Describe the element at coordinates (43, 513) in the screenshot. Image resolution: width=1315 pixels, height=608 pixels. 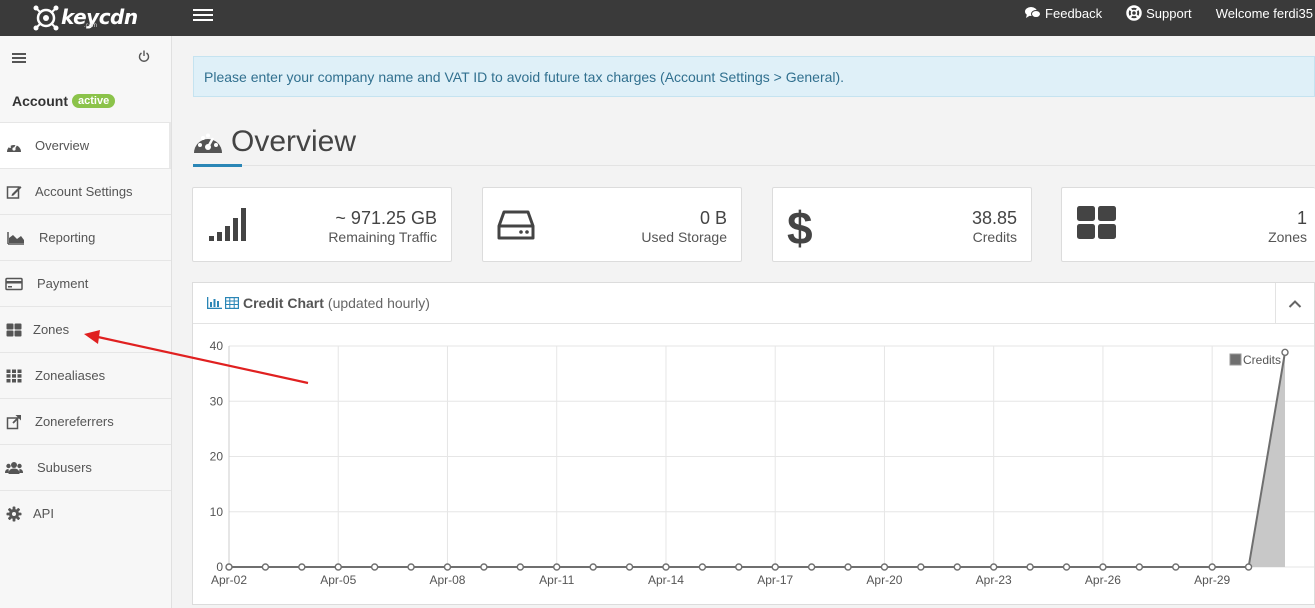
I see `sidebar-item-label: API` at that location.